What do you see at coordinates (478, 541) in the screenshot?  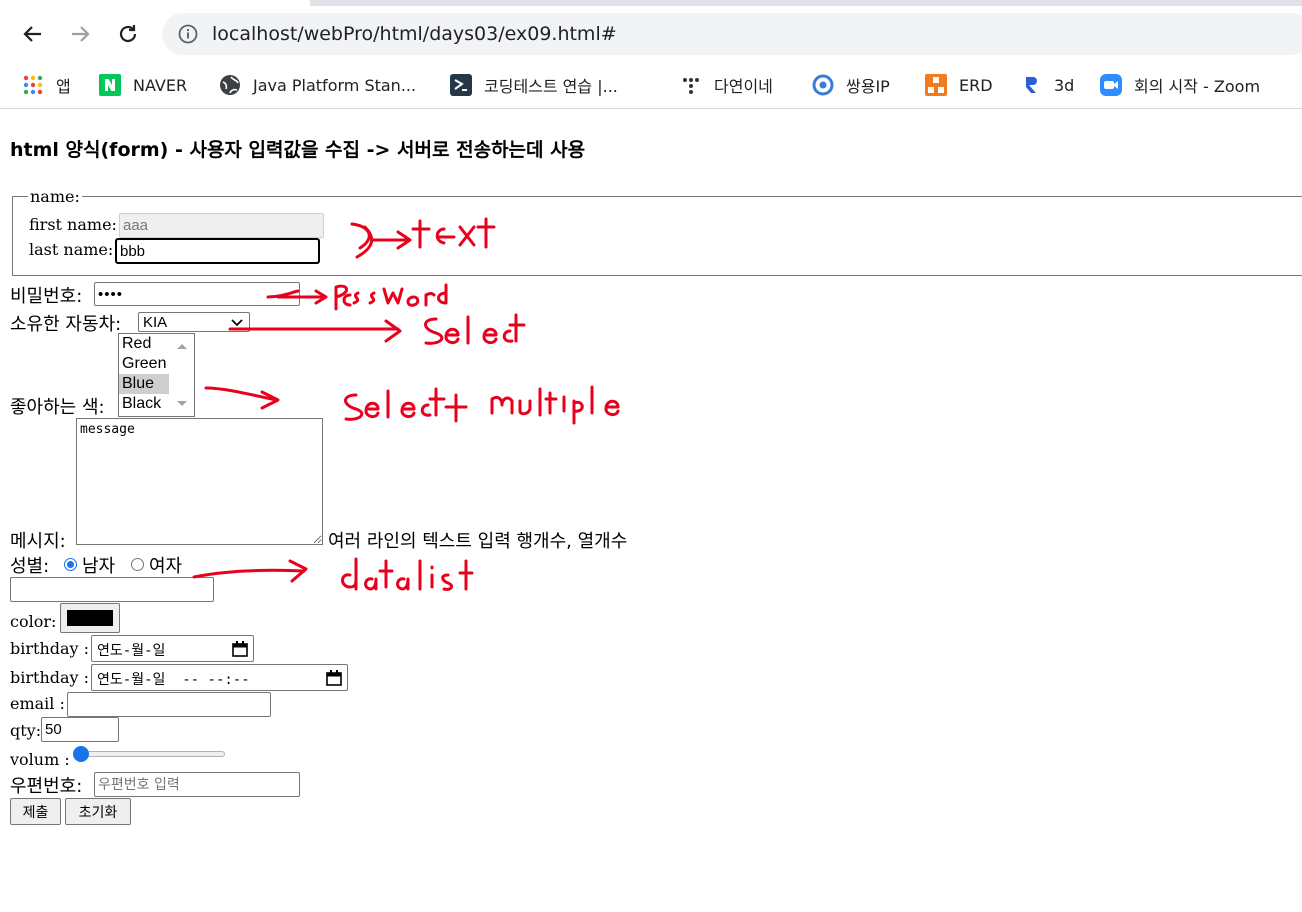 I see `message-note: 여러 라인의 텍스트 입력 행개수, 열개수` at bounding box center [478, 541].